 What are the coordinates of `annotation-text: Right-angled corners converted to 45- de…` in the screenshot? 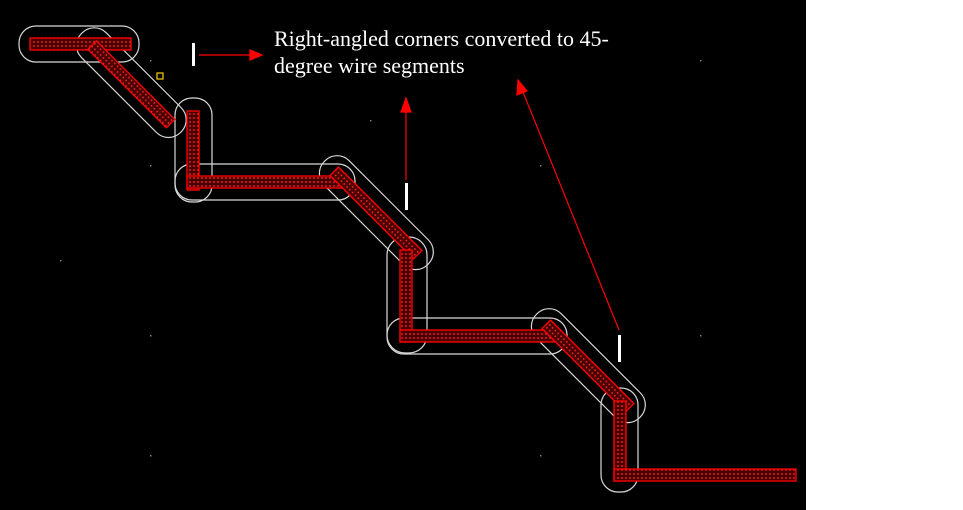 It's located at (474, 52).